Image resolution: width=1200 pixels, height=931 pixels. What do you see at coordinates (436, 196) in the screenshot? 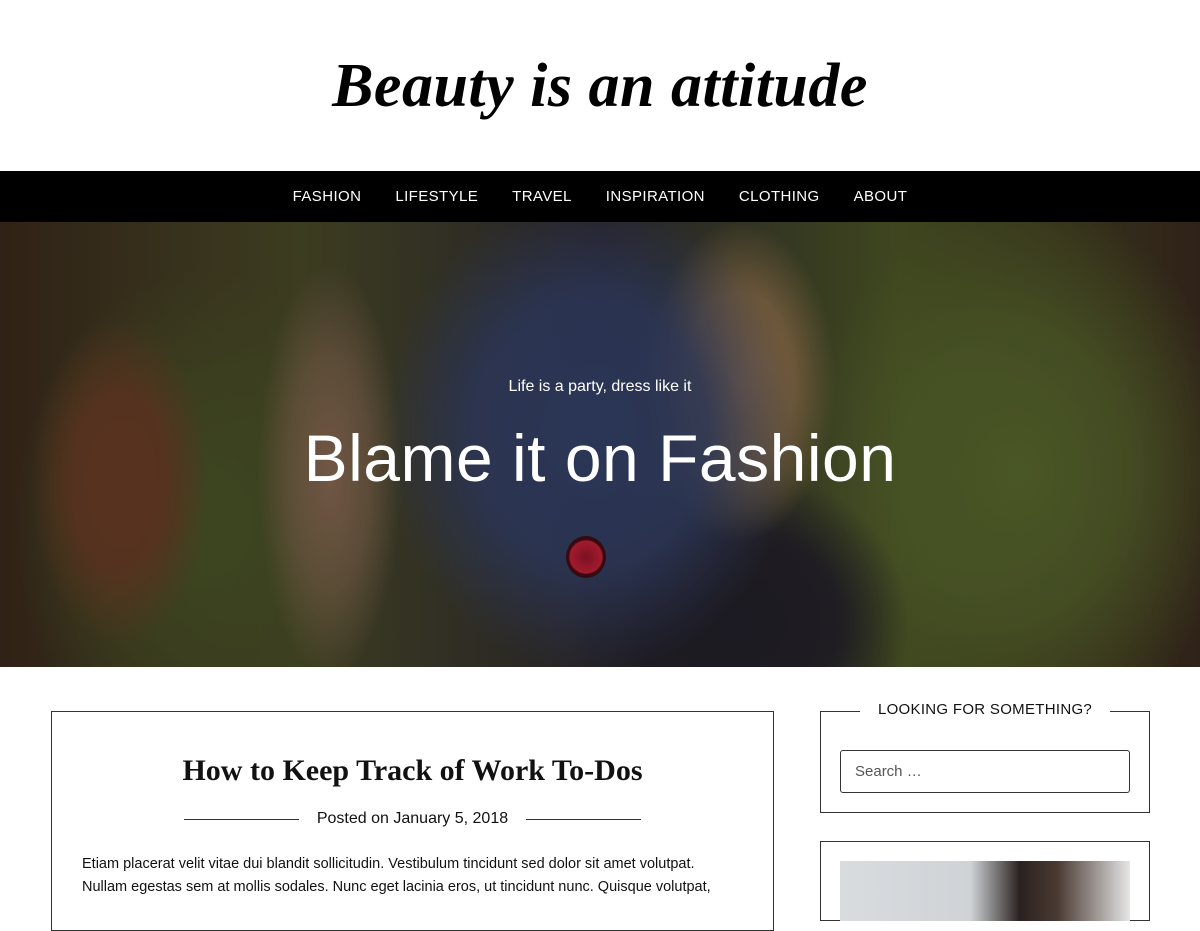
I see `nav-item-lifestyle: LIFESTYLE` at bounding box center [436, 196].